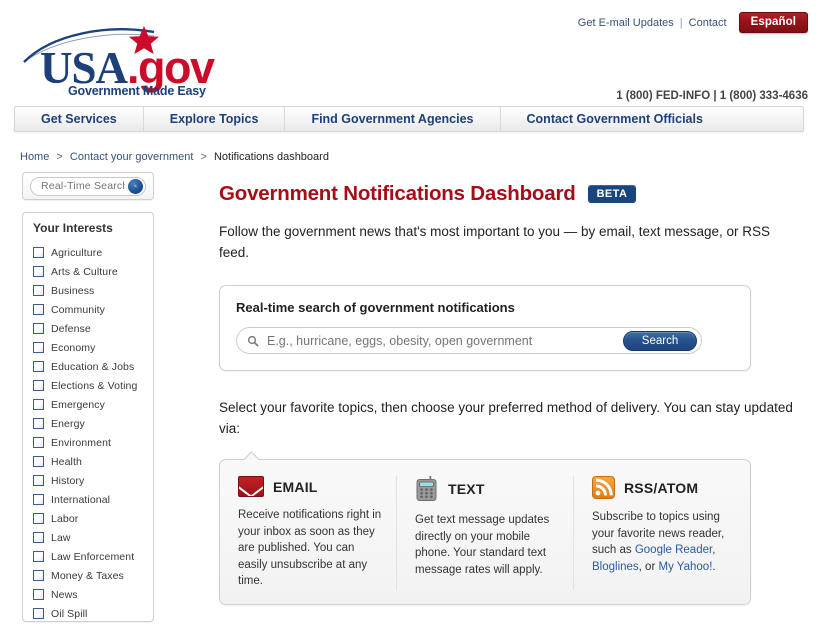 The height and width of the screenshot is (629, 826). I want to click on status-badge: BETA, so click(612, 194).